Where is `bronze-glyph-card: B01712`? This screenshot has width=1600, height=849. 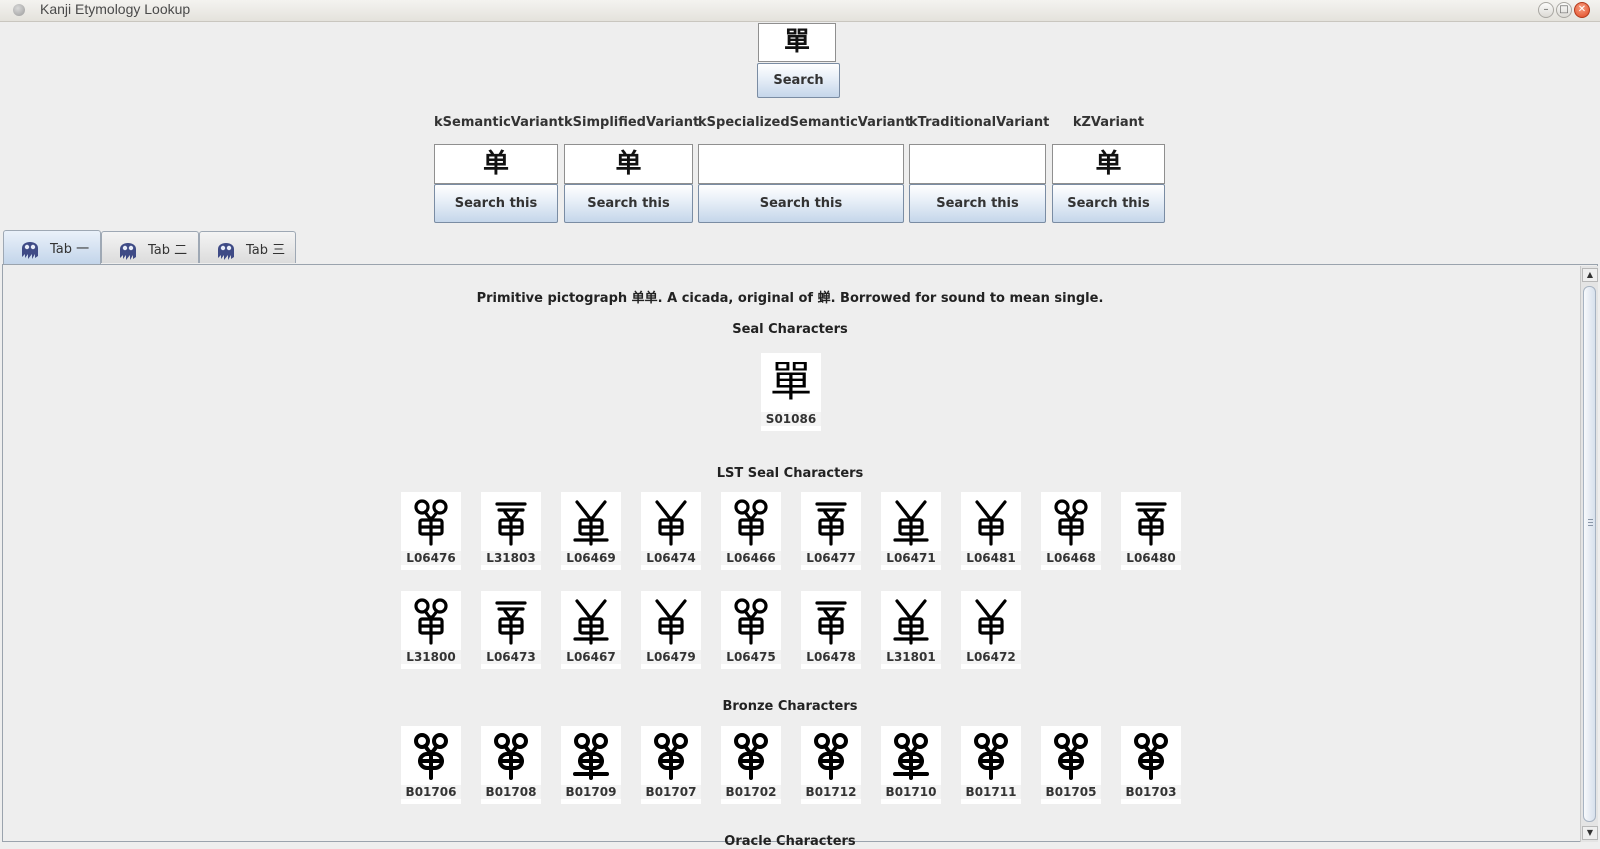 bronze-glyph-card: B01712 is located at coordinates (831, 765).